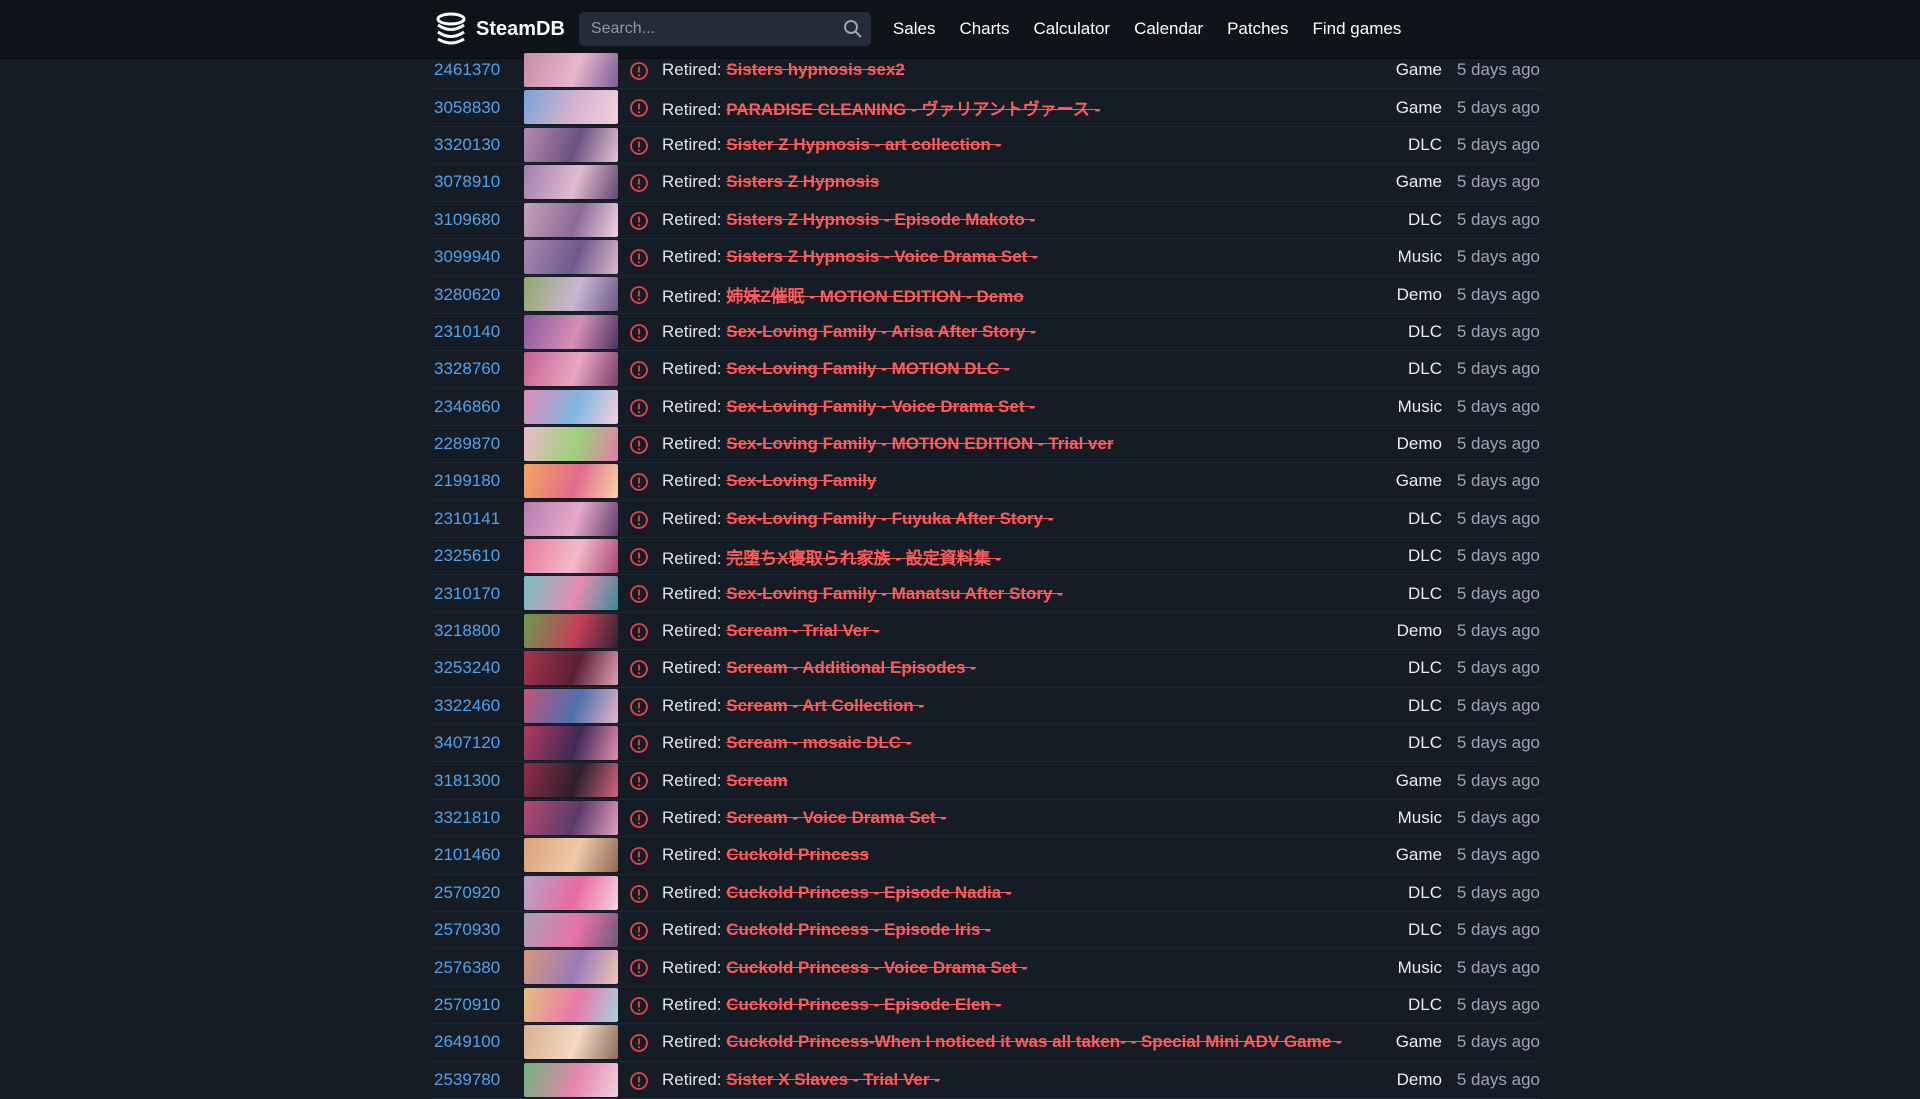 The height and width of the screenshot is (1099, 1920). Describe the element at coordinates (467, 369) in the screenshot. I see `app-id-link: 3328760` at that location.